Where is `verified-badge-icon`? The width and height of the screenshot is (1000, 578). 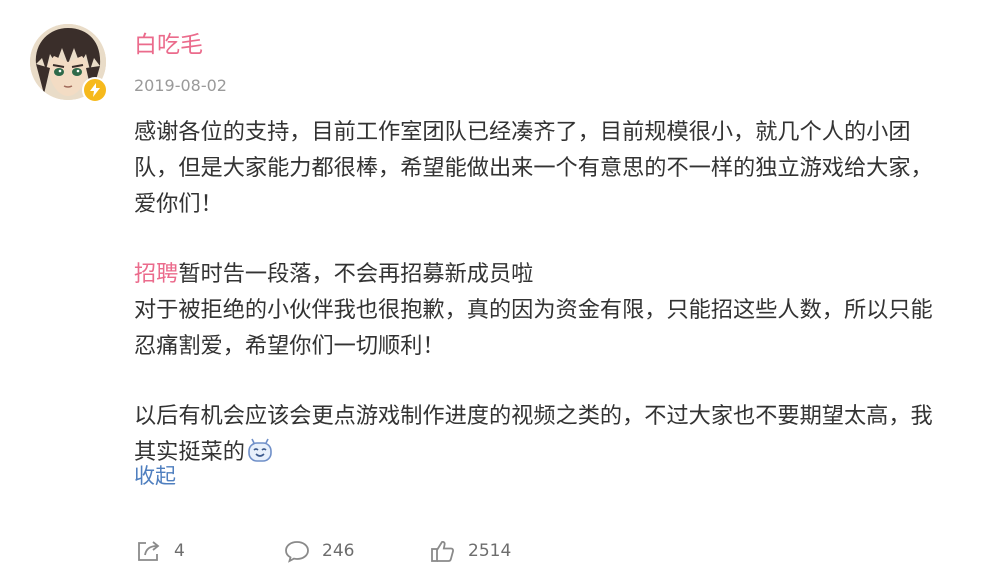
verified-badge-icon is located at coordinates (95, 90).